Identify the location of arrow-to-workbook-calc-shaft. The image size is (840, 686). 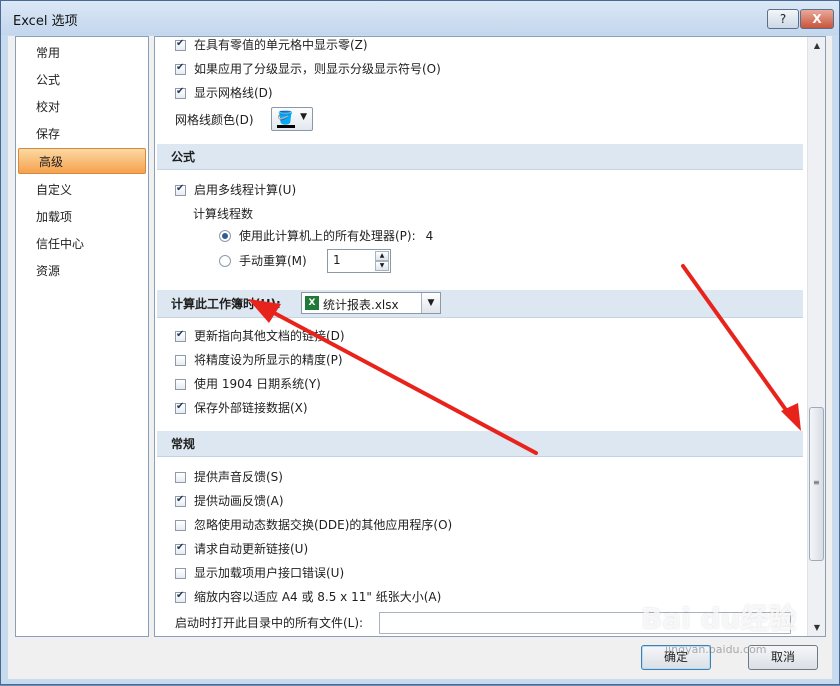
(399, 380).